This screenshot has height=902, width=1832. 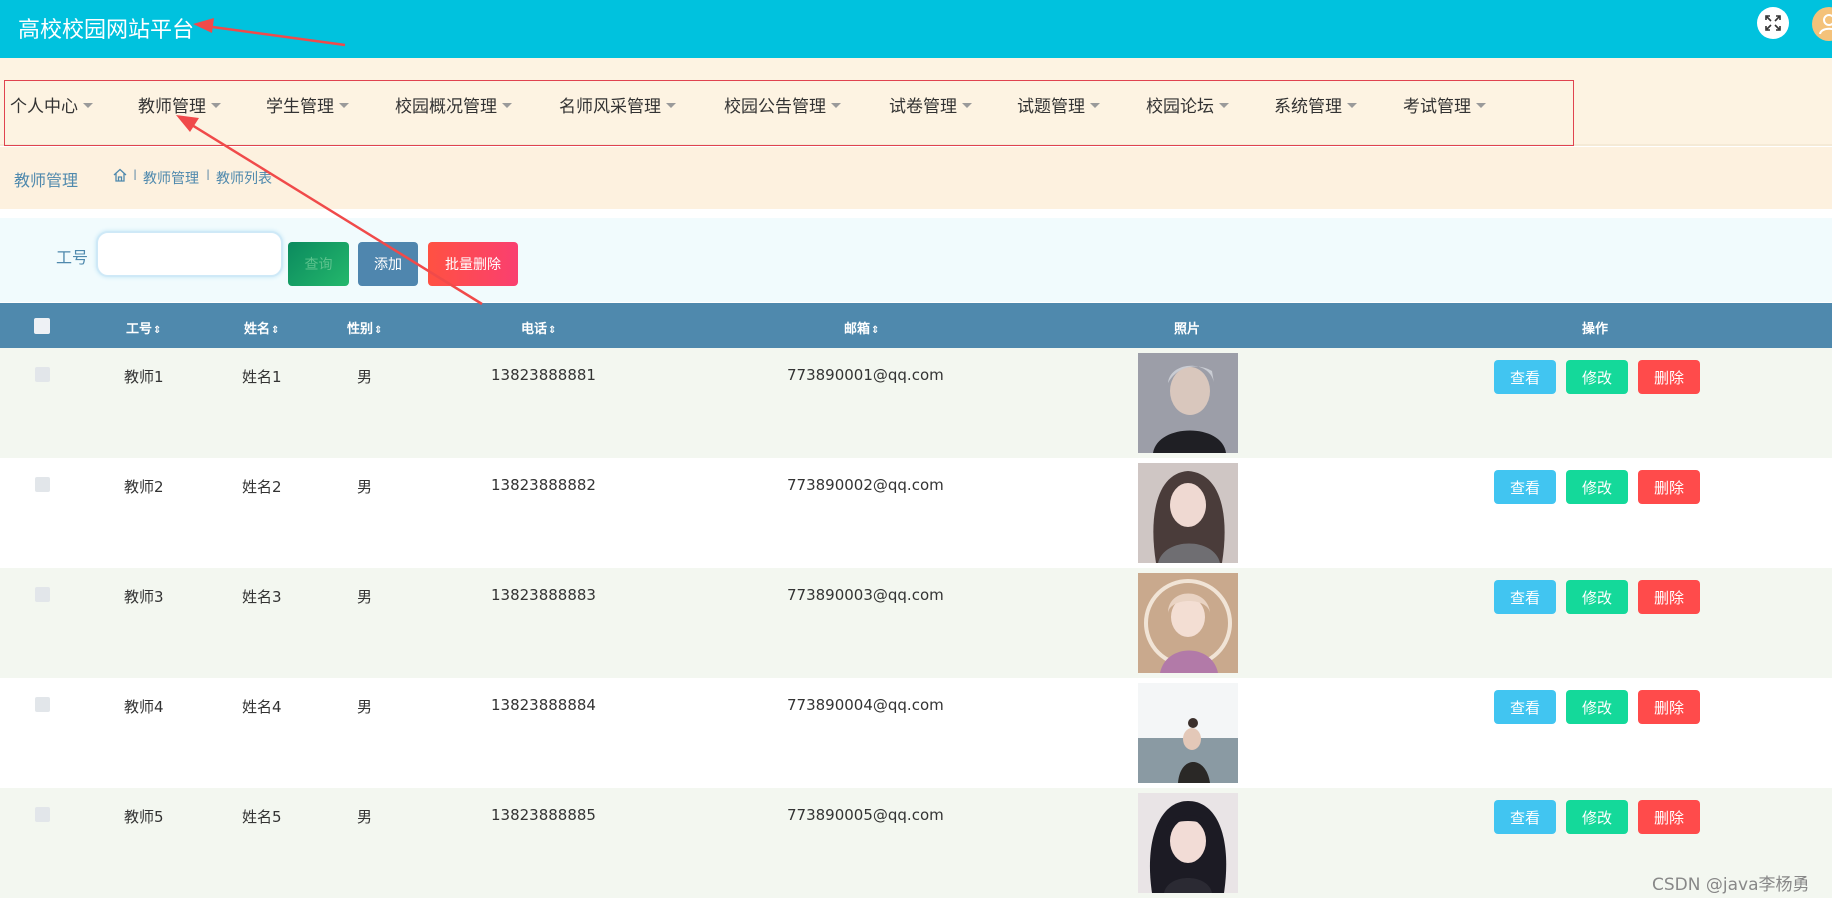 What do you see at coordinates (262, 817) in the screenshot?
I see `cell-name: 姓名5` at bounding box center [262, 817].